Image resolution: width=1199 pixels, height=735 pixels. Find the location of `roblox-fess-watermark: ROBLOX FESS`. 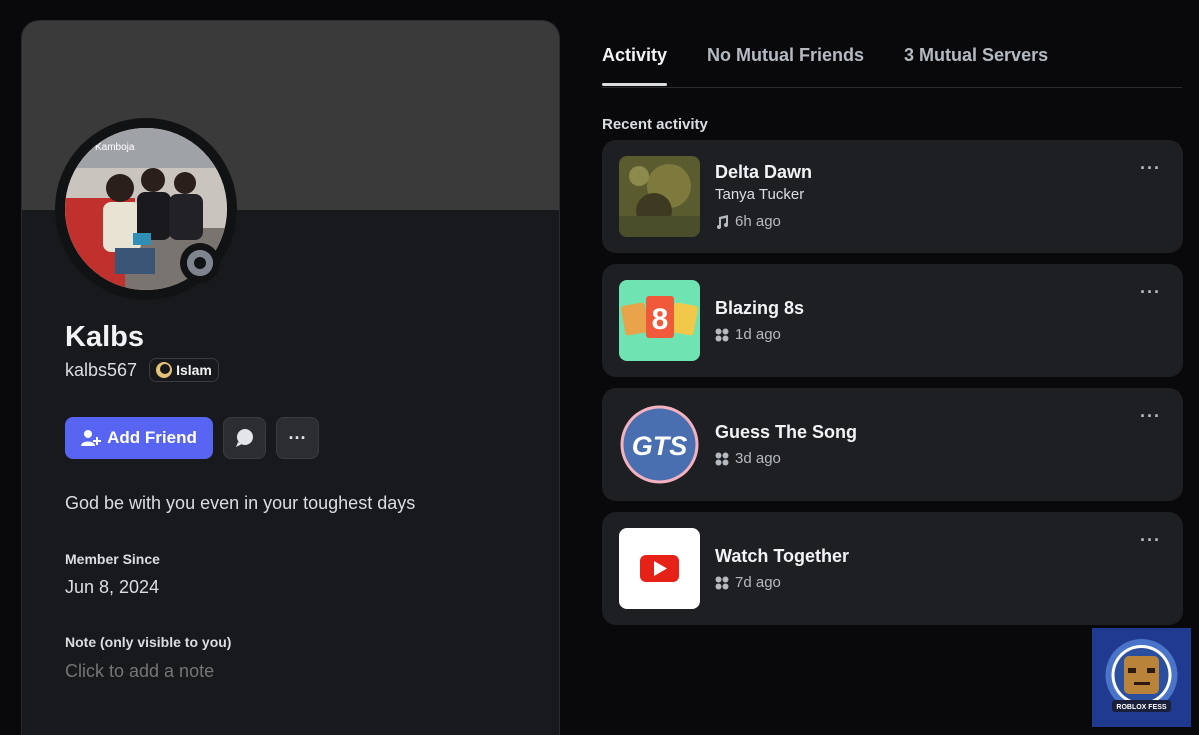

roblox-fess-watermark: ROBLOX FESS is located at coordinates (1141, 677).